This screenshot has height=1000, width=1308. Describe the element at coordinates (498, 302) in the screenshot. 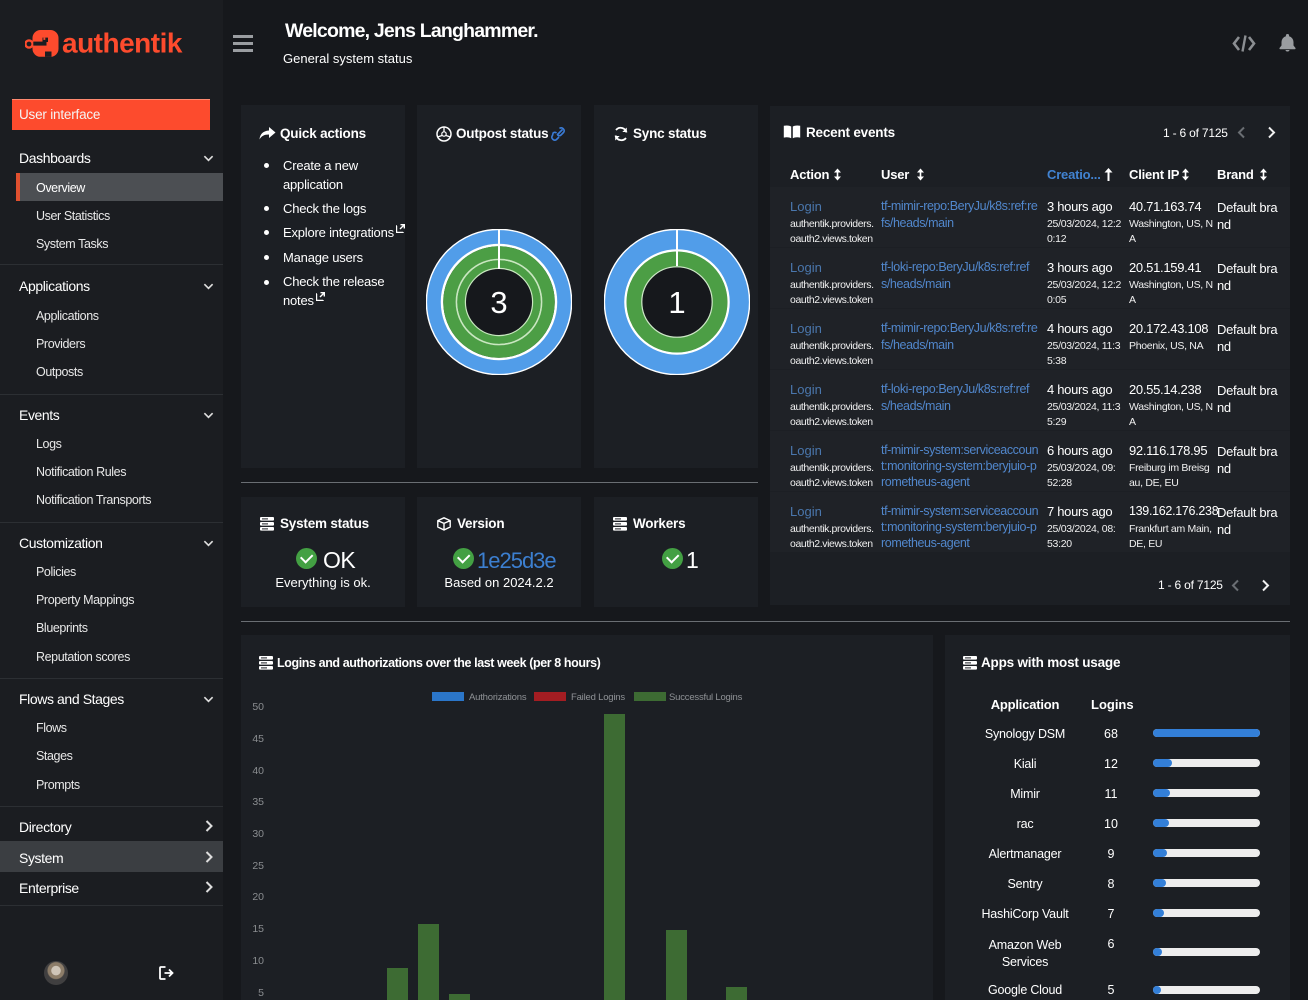

I see `svg-text: 3` at that location.